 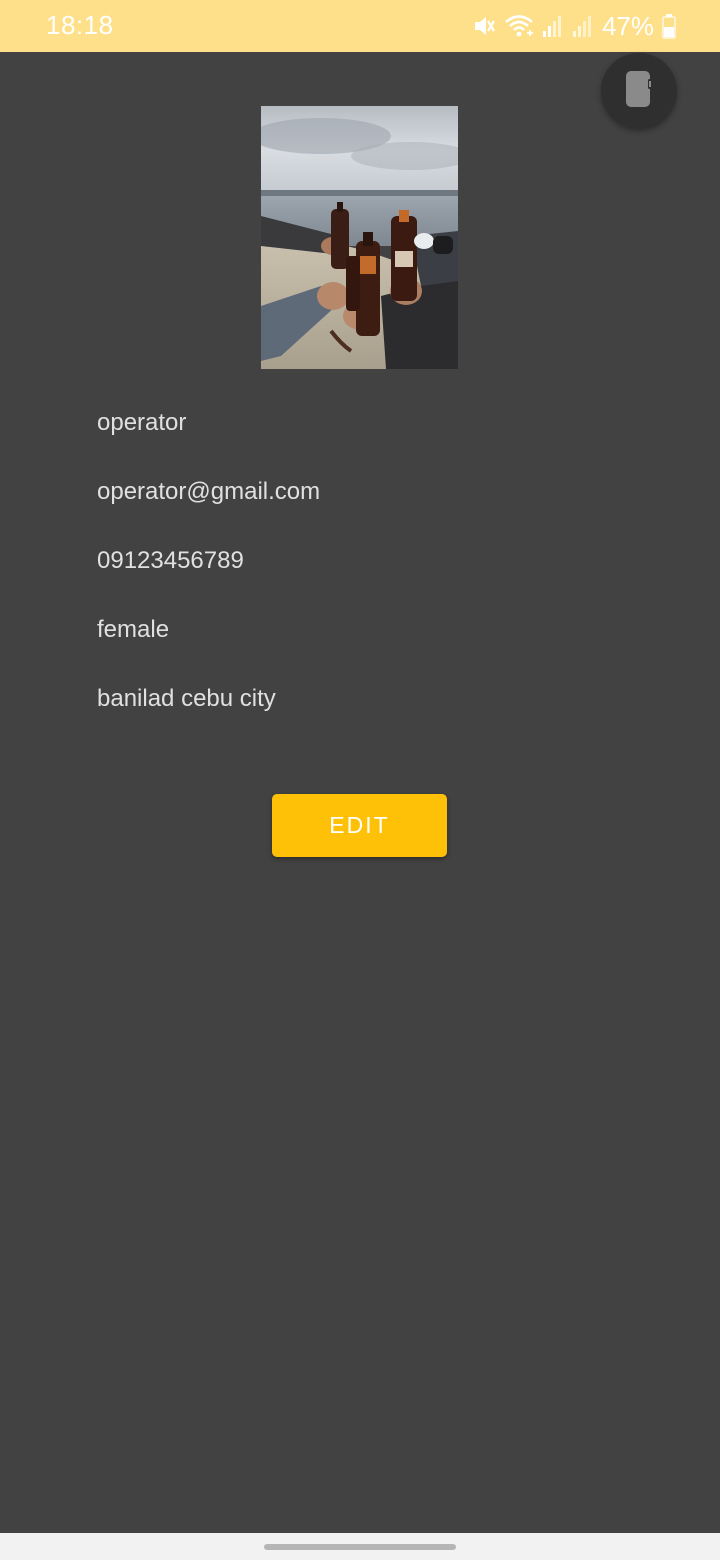 I want to click on phone-text: 09123456789, so click(x=170, y=560).